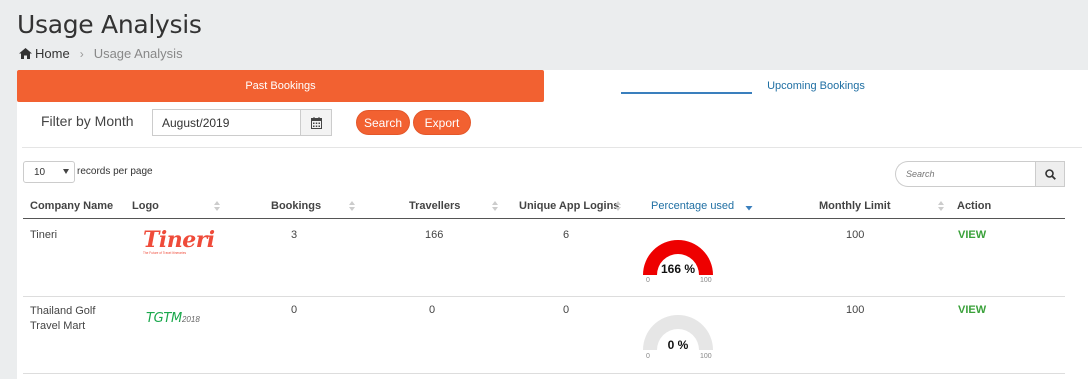 The height and width of the screenshot is (379, 1088). What do you see at coordinates (138, 53) in the screenshot?
I see `breadcrumb-current: Usage Analysis` at bounding box center [138, 53].